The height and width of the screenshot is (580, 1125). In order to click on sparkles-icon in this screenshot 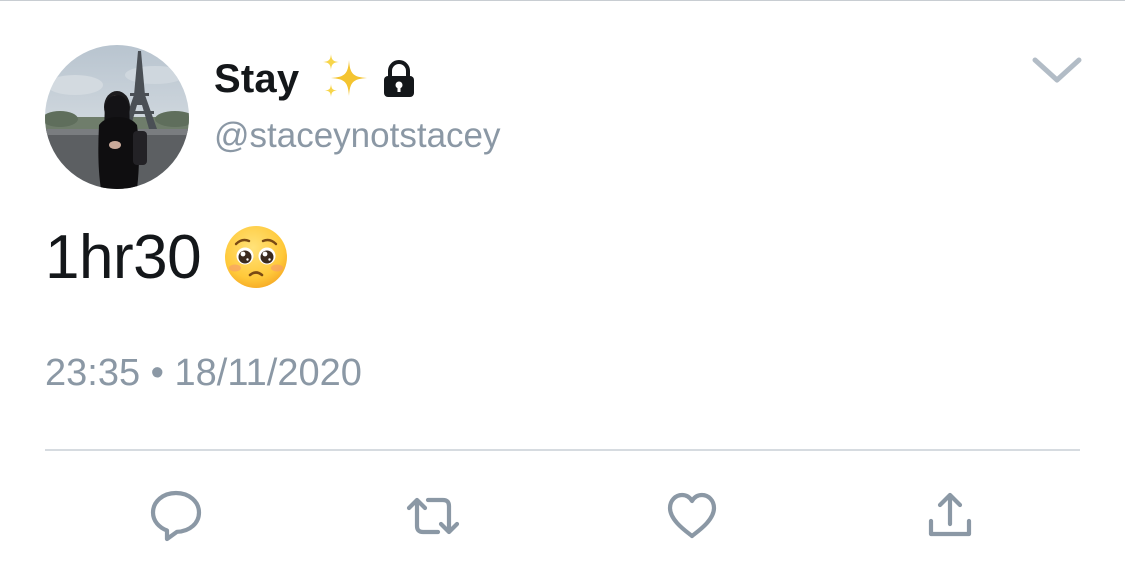, I will do `click(345, 79)`.